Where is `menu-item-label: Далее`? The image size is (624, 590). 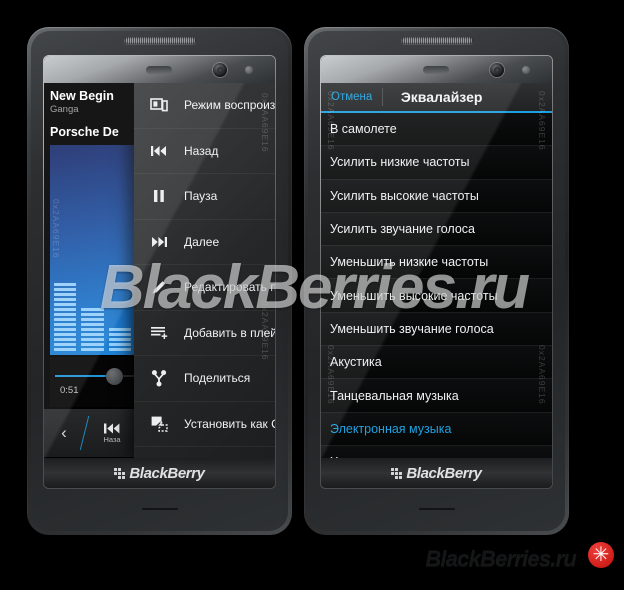 menu-item-label: Далее is located at coordinates (202, 241).